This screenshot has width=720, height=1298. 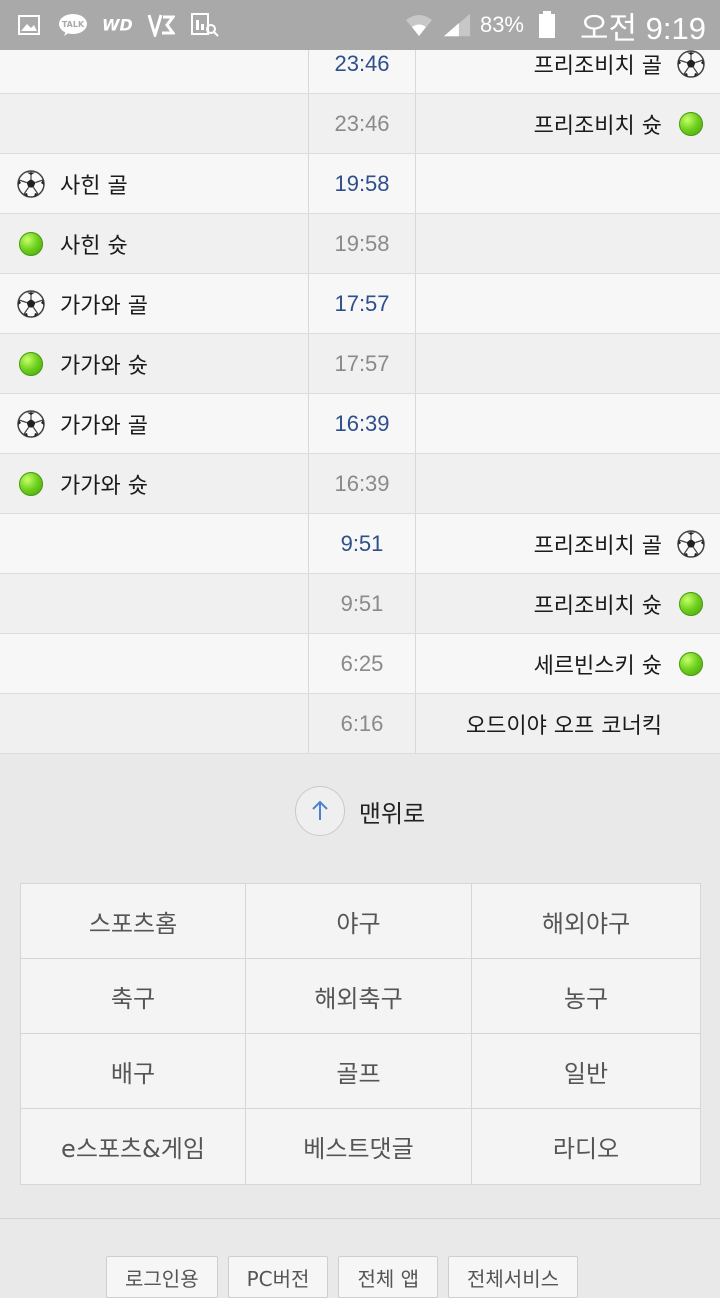 What do you see at coordinates (133, 1146) in the screenshot?
I see `category-link: e스포츠&게임` at bounding box center [133, 1146].